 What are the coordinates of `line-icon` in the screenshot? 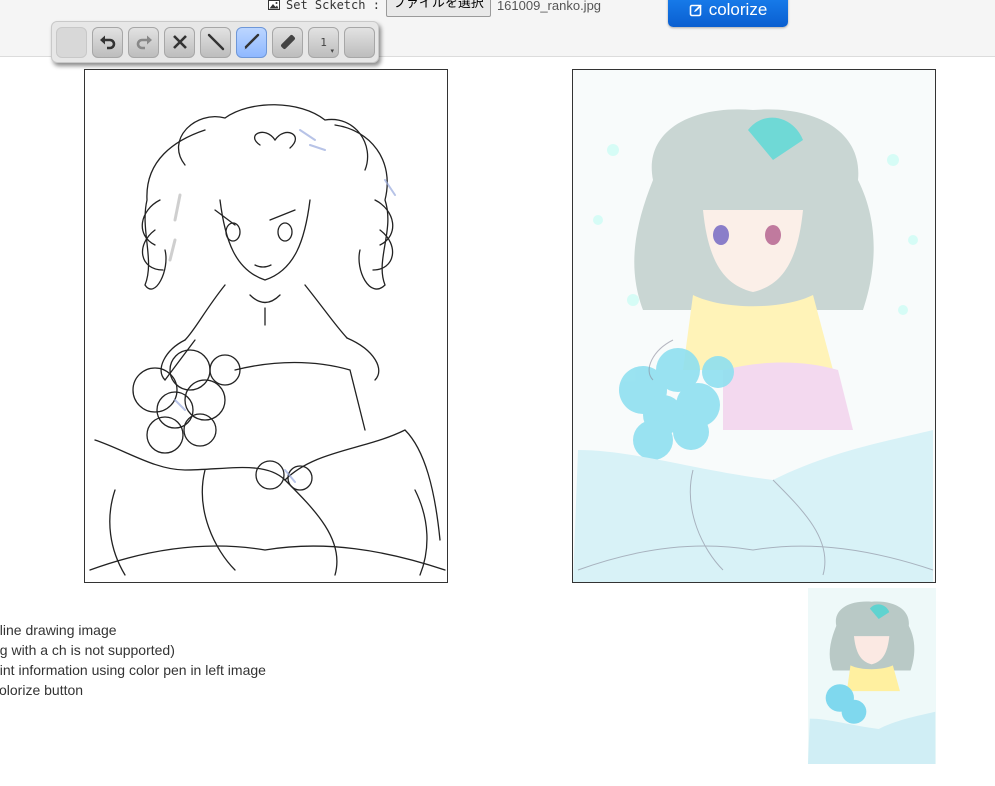 It's located at (215, 42).